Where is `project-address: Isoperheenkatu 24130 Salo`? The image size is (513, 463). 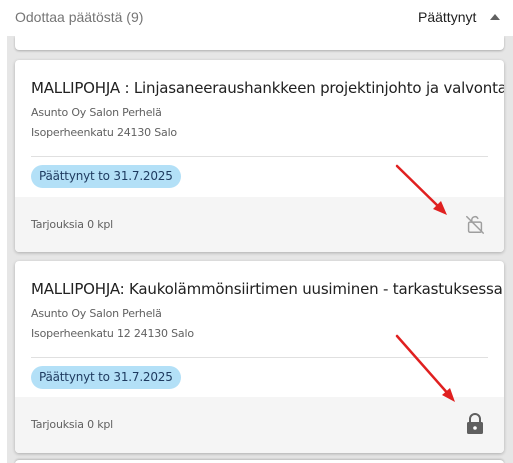 project-address: Isoperheenkatu 24130 Salo is located at coordinates (104, 132).